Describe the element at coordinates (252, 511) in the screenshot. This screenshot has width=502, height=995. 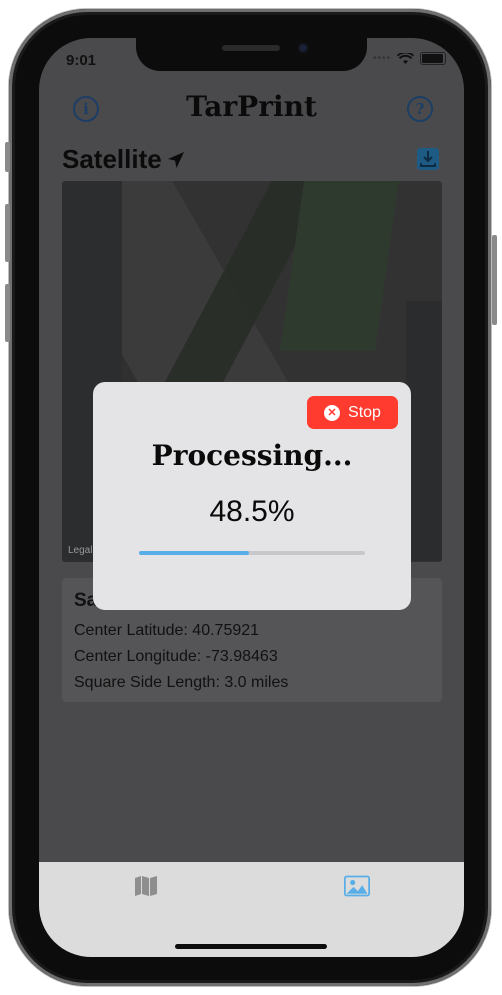
I see `progress-percent: 48.5%` at that location.